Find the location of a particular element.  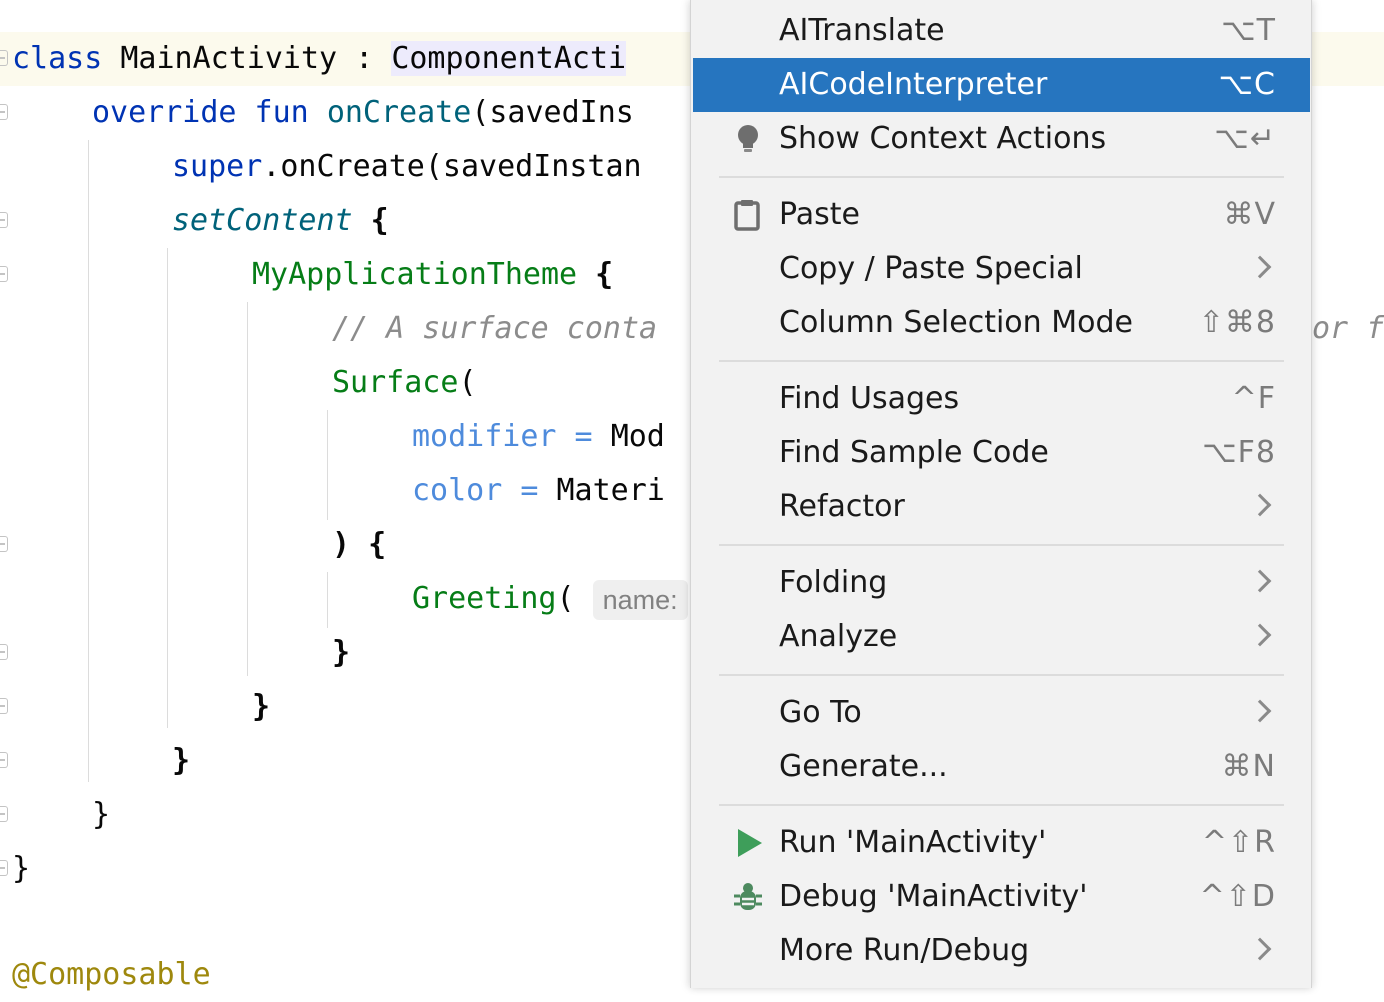

code-comment: // A surface conta is located at coordinates (495, 328).